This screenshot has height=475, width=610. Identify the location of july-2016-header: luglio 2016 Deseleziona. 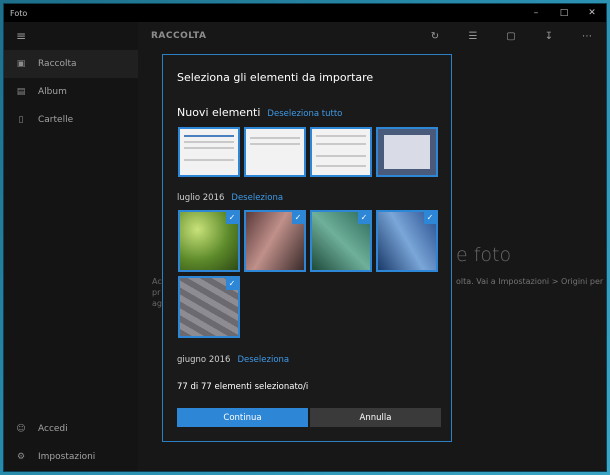
(230, 198).